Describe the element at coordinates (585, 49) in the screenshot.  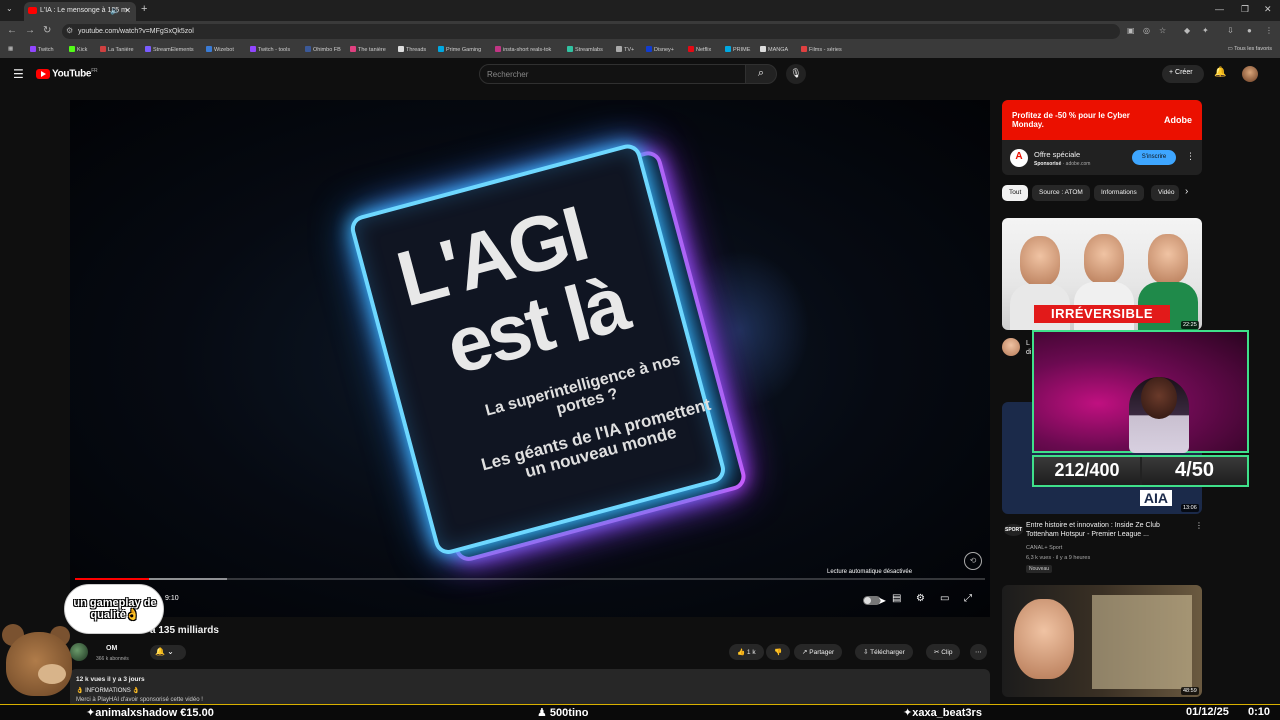
I see `bookmark-11: Streamlabs` at that location.